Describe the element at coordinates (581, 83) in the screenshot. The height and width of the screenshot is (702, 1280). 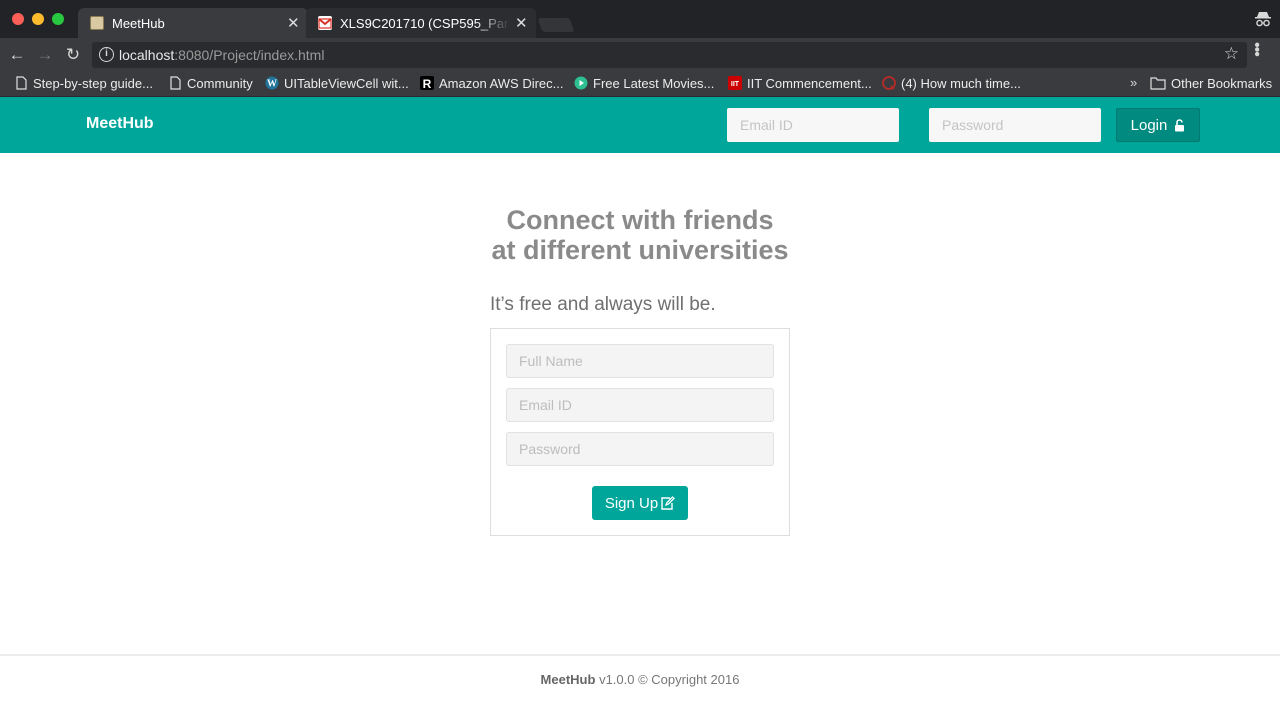
I see `play-icon` at that location.